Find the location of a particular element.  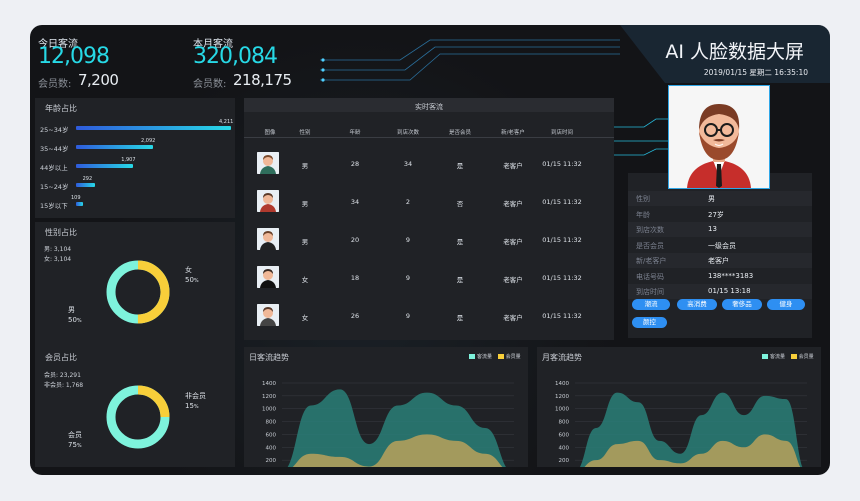

profile-value: 27岁 is located at coordinates (716, 214).